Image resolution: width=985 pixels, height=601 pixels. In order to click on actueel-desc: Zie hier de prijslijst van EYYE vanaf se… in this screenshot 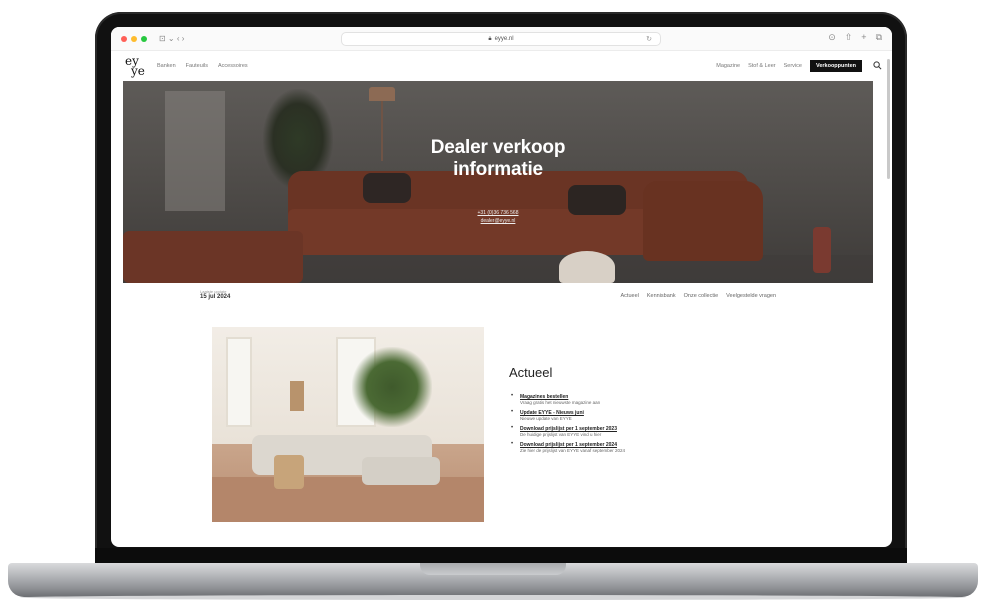, I will do `click(573, 450)`.